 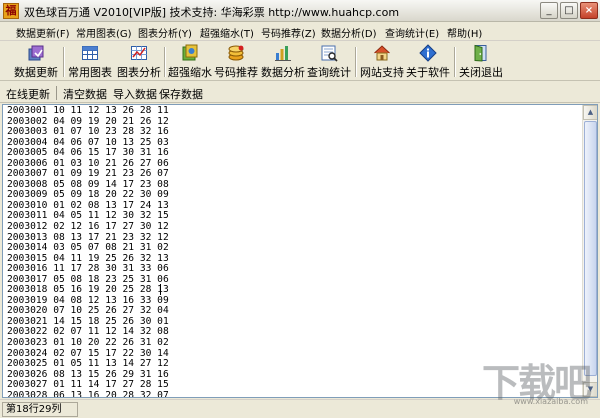 What do you see at coordinates (300, 408) in the screenshot?
I see `status-bar: 第18行29列` at bounding box center [300, 408].